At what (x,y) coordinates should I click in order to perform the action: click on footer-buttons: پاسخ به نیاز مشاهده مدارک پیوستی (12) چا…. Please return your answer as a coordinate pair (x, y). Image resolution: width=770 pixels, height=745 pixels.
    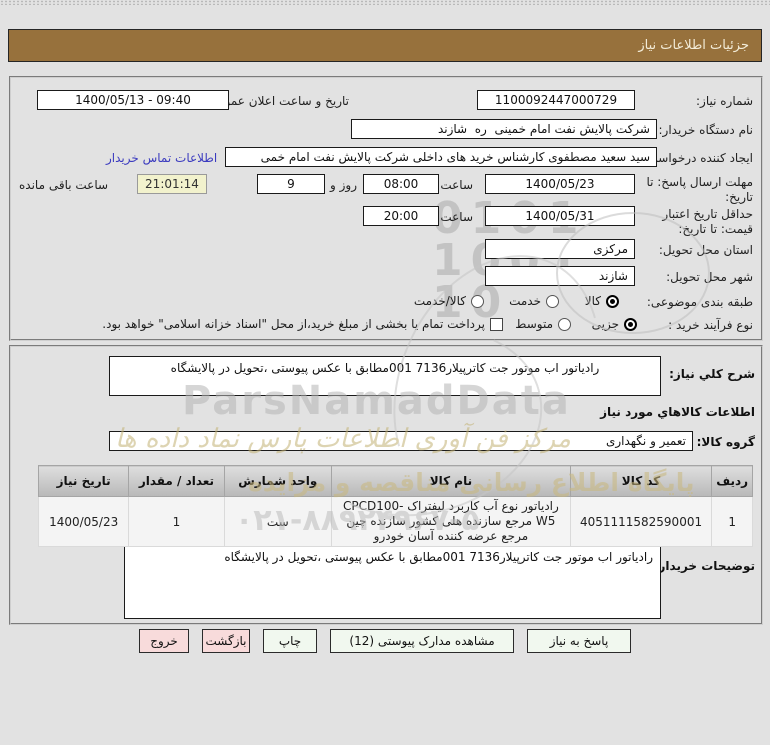
    Looking at the image, I should click on (385, 641).